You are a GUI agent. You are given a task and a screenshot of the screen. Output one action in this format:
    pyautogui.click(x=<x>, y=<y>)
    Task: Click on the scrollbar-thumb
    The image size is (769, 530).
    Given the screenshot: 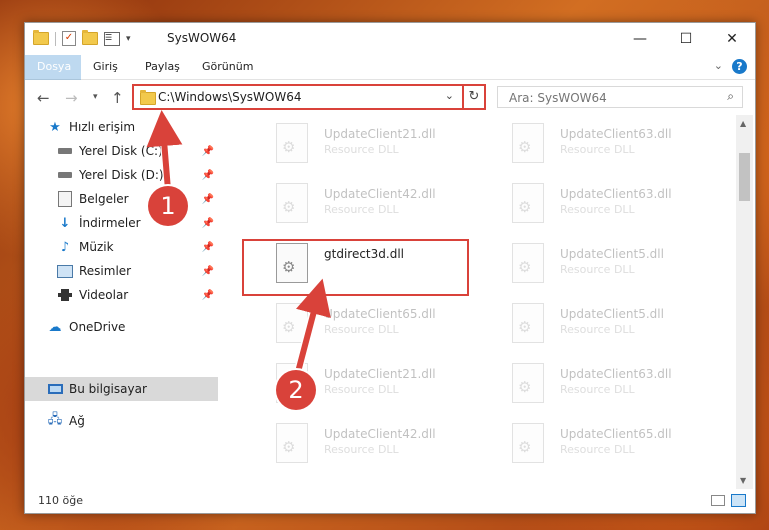 What is the action you would take?
    pyautogui.click(x=744, y=177)
    